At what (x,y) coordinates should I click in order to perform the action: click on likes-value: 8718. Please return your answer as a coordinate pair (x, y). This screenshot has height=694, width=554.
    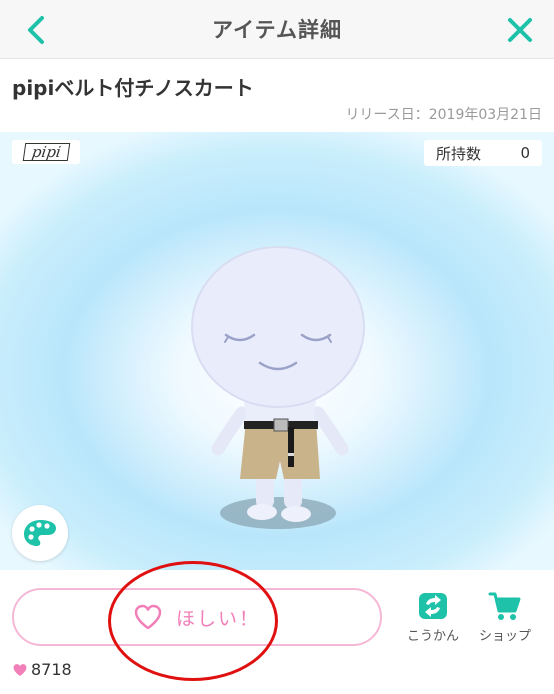
    Looking at the image, I should click on (51, 669).